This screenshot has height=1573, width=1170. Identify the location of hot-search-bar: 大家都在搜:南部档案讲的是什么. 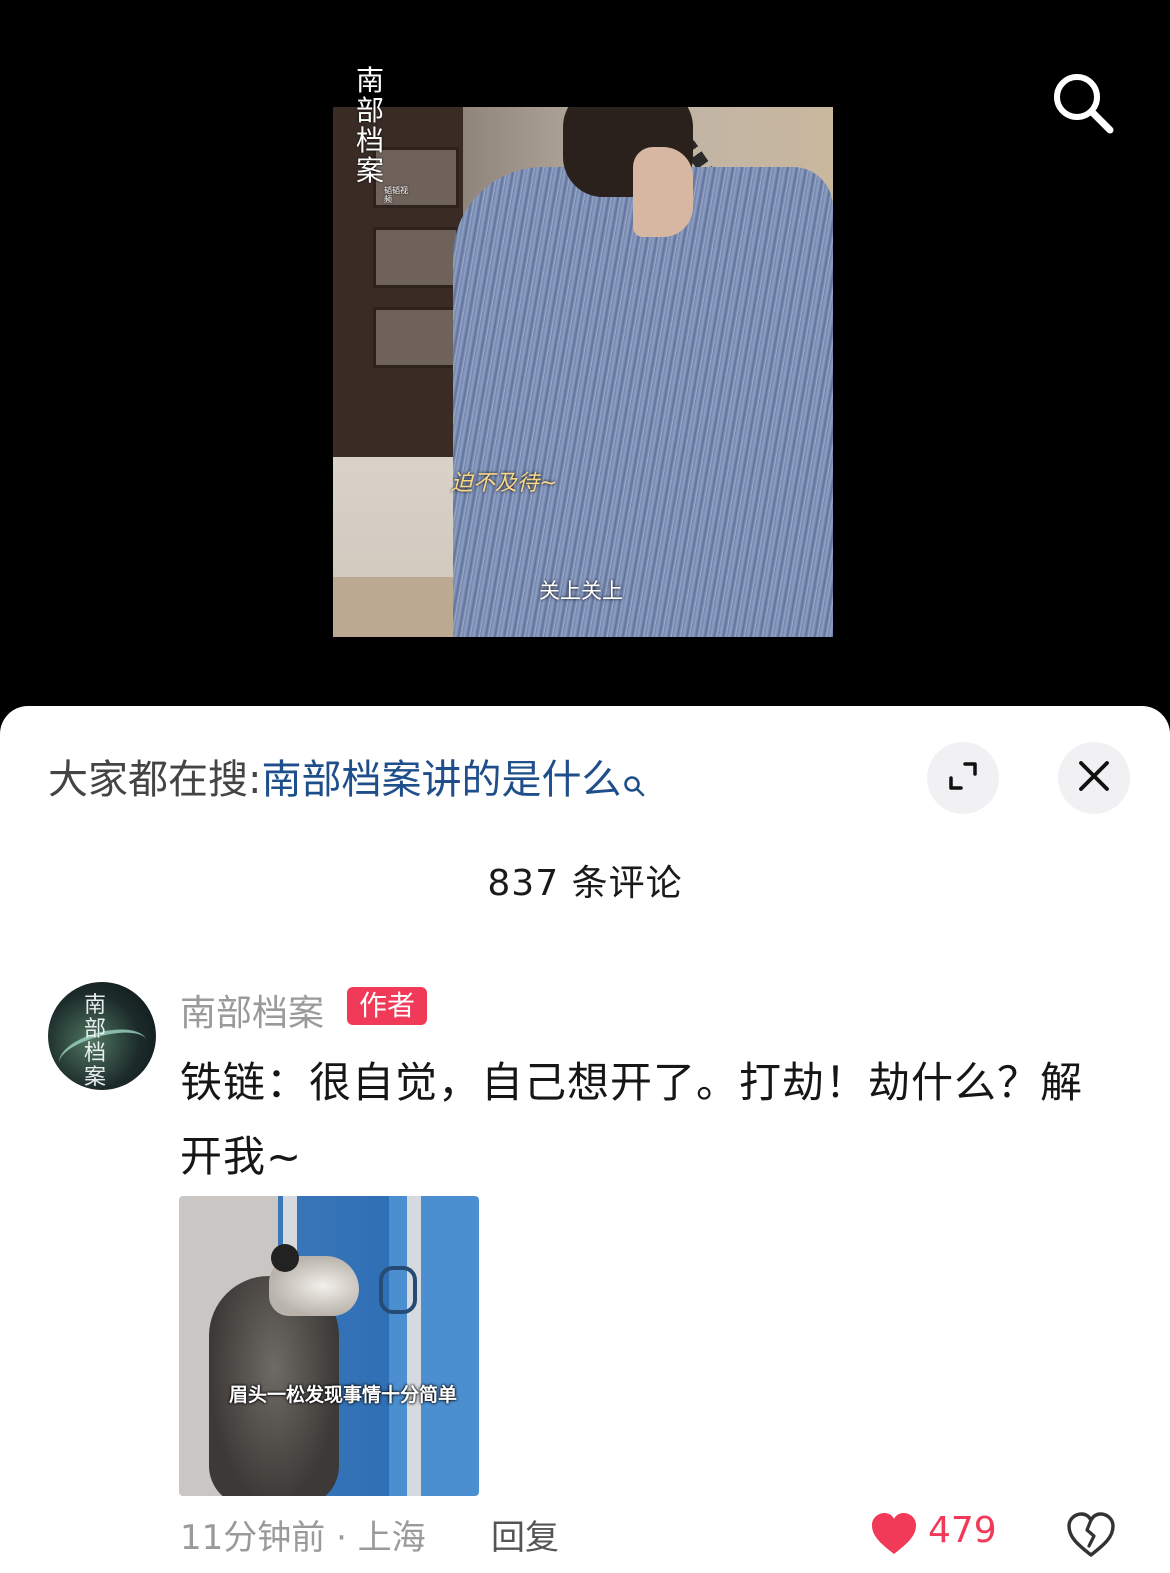
(346, 782).